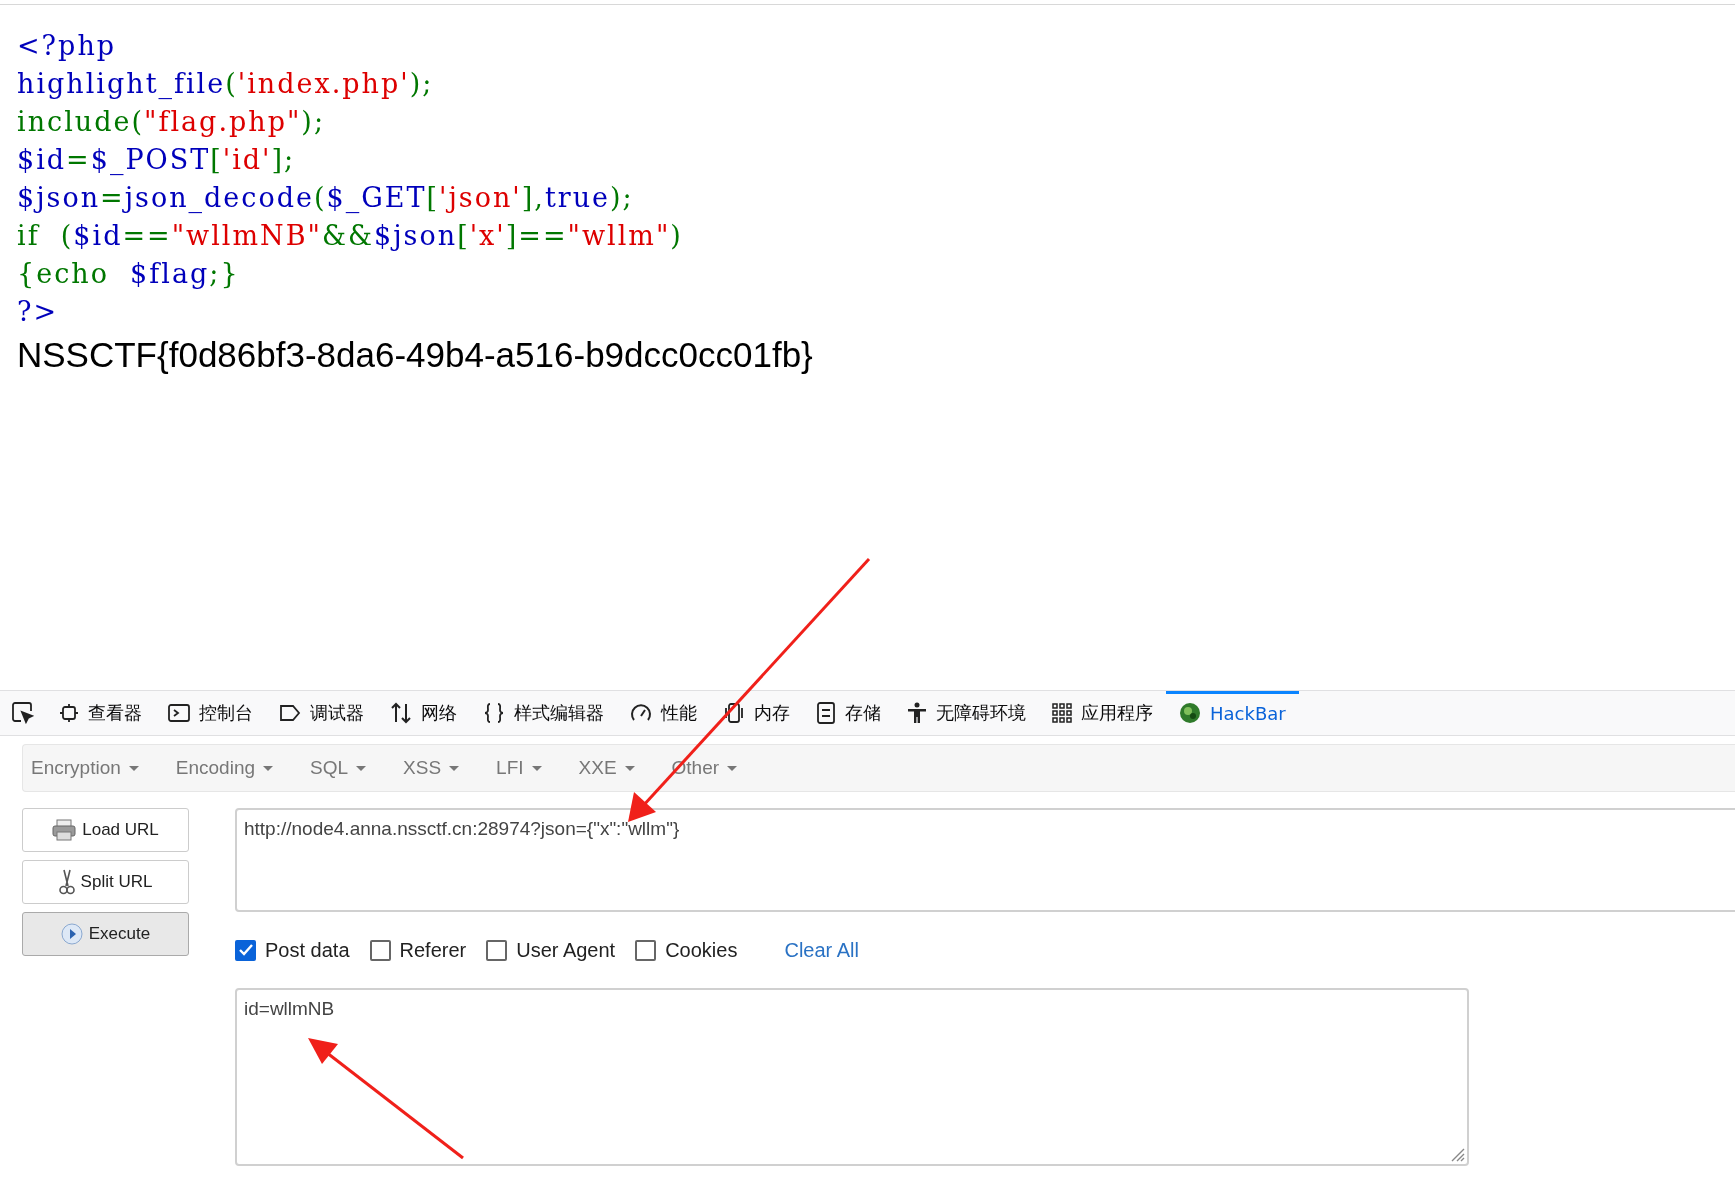 This screenshot has height=1198, width=1735. I want to click on dropdown-menu: XXE, so click(611, 768).